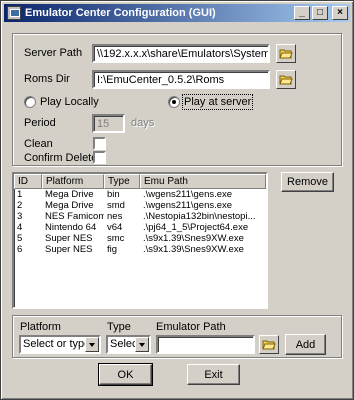 The height and width of the screenshot is (400, 354). Describe the element at coordinates (20, 205) in the screenshot. I see `cell-id: 2` at that location.